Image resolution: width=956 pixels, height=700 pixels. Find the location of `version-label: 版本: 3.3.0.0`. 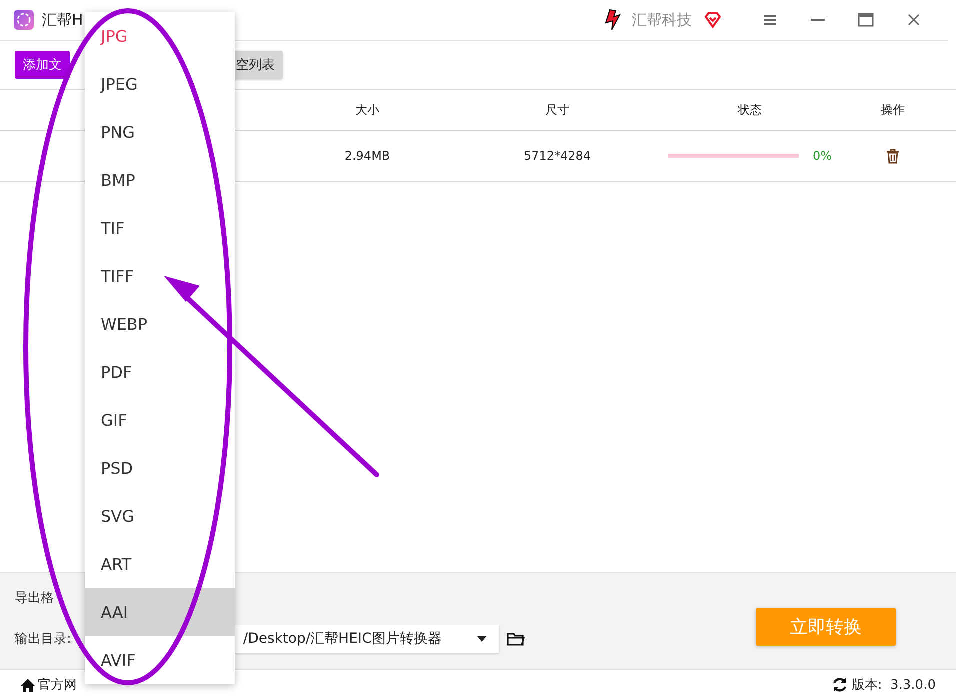

version-label: 版本: 3.3.0.0 is located at coordinates (894, 685).